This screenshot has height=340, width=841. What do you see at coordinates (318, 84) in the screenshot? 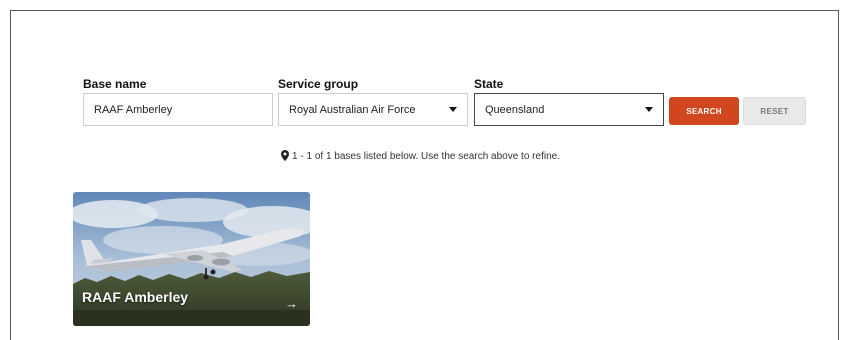
I see `service-group-label: Service group` at bounding box center [318, 84].